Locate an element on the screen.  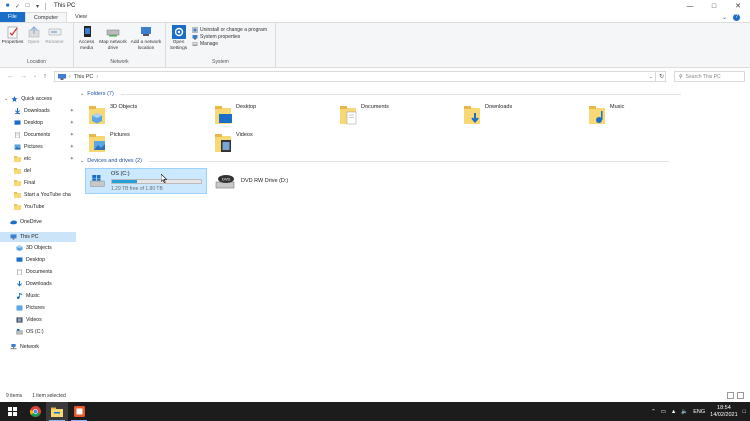
wifi-icon: ▲ is located at coordinates (673, 412).